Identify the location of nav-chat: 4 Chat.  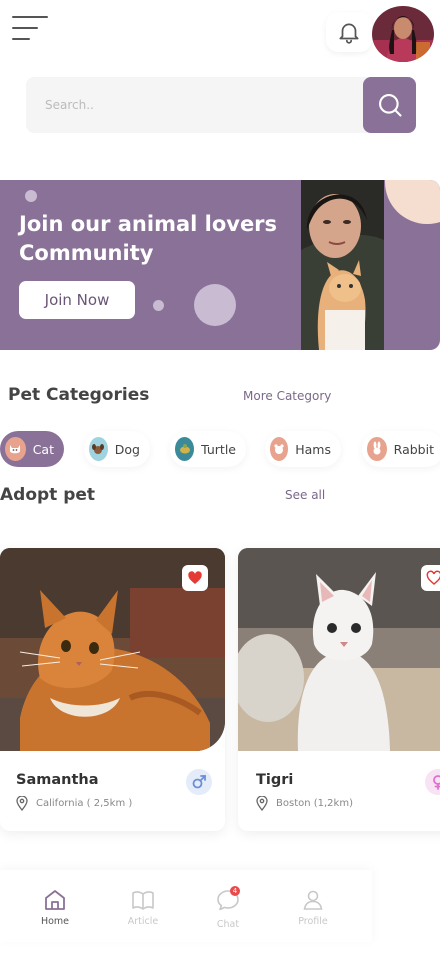
(228, 908).